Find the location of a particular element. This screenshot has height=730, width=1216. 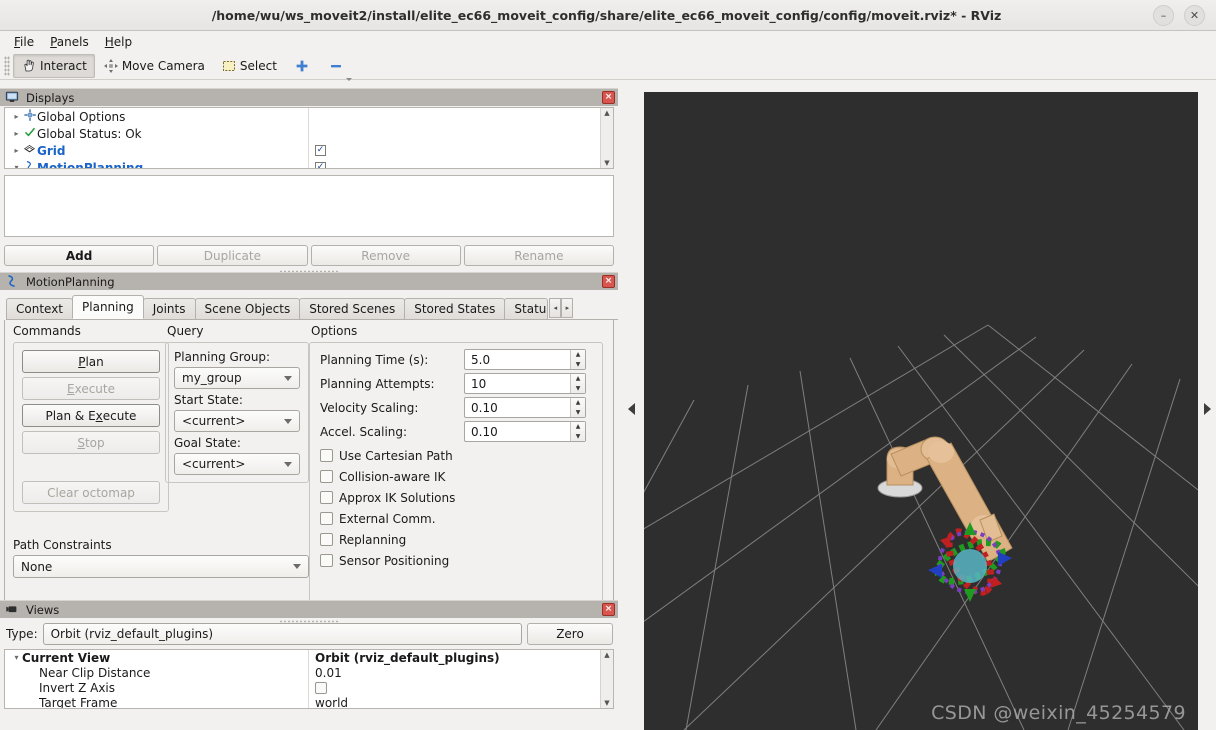

tab-planning: Planning is located at coordinates (108, 307).